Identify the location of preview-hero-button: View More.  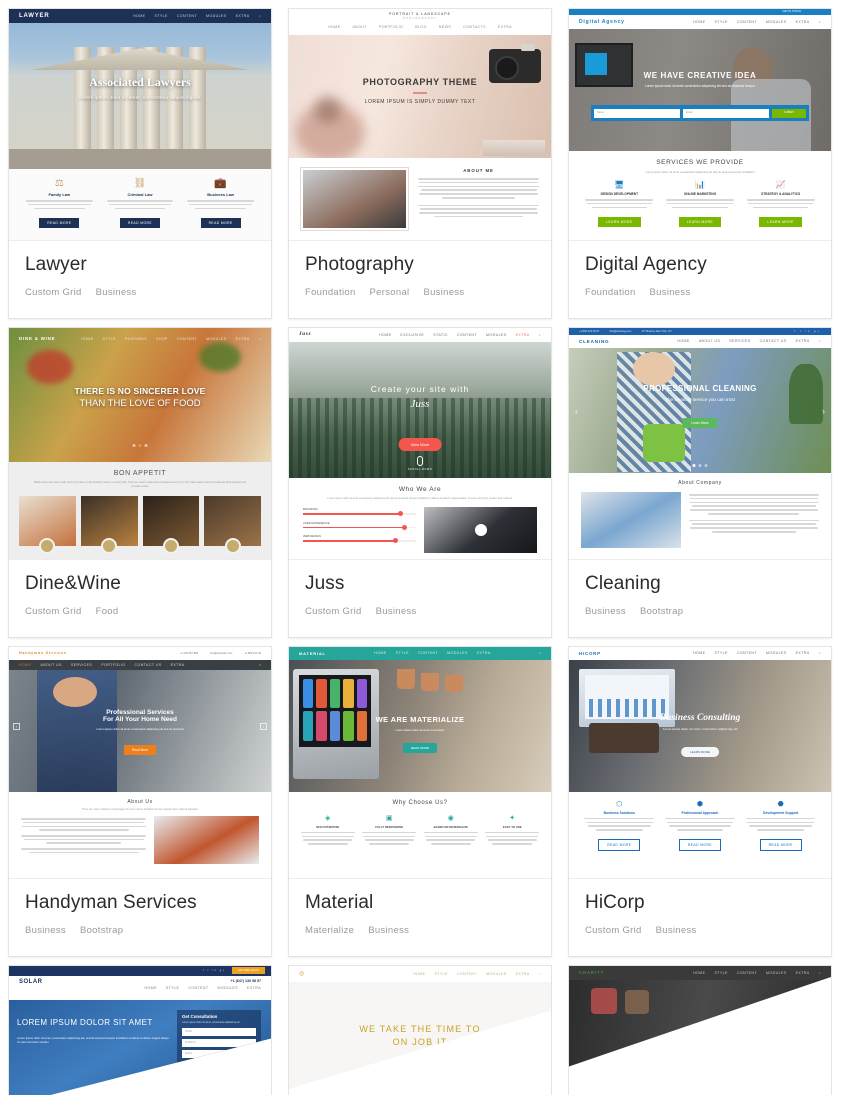
(420, 444).